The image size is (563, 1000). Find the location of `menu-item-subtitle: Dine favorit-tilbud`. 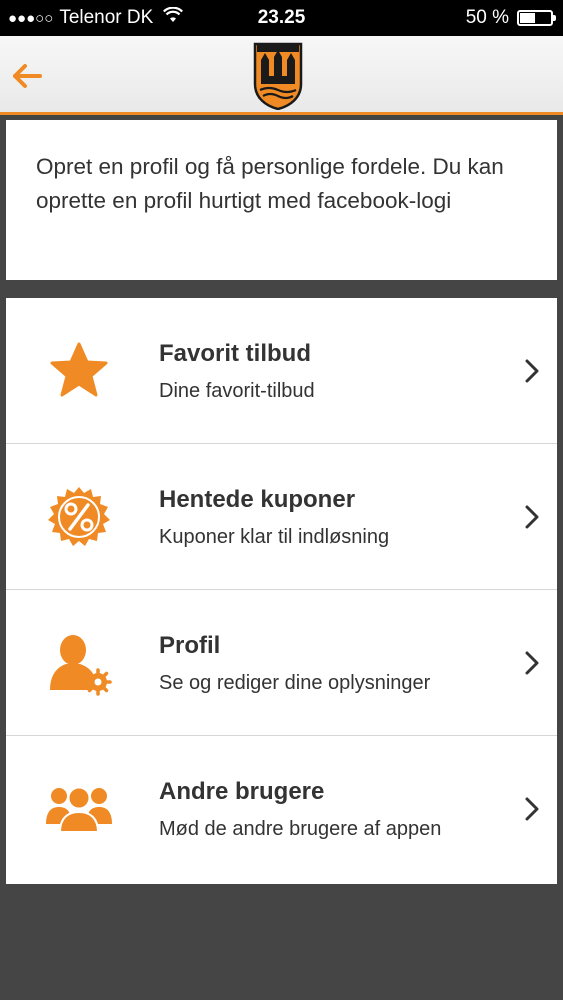

menu-item-subtitle: Dine favorit-tilbud is located at coordinates (237, 391).